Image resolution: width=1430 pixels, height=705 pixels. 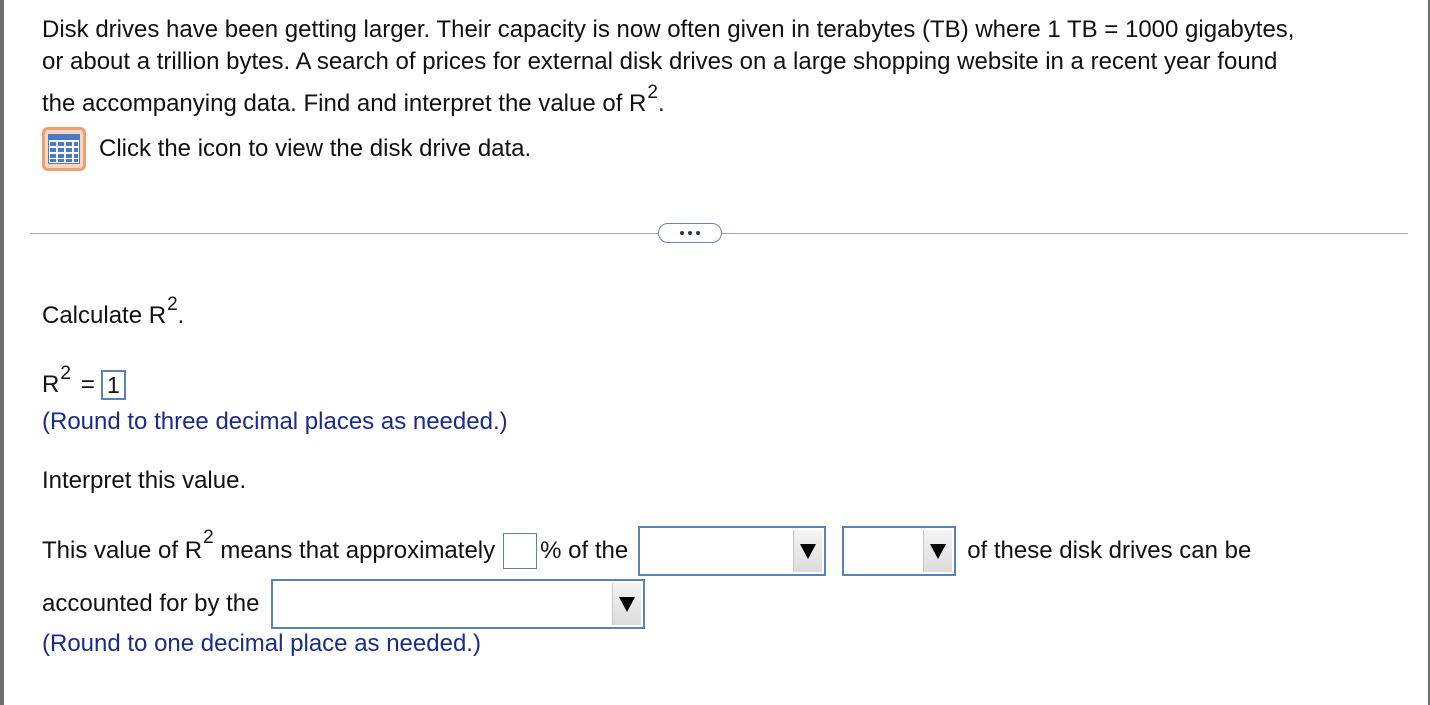 What do you see at coordinates (661, 103) in the screenshot?
I see `question-period: .` at bounding box center [661, 103].